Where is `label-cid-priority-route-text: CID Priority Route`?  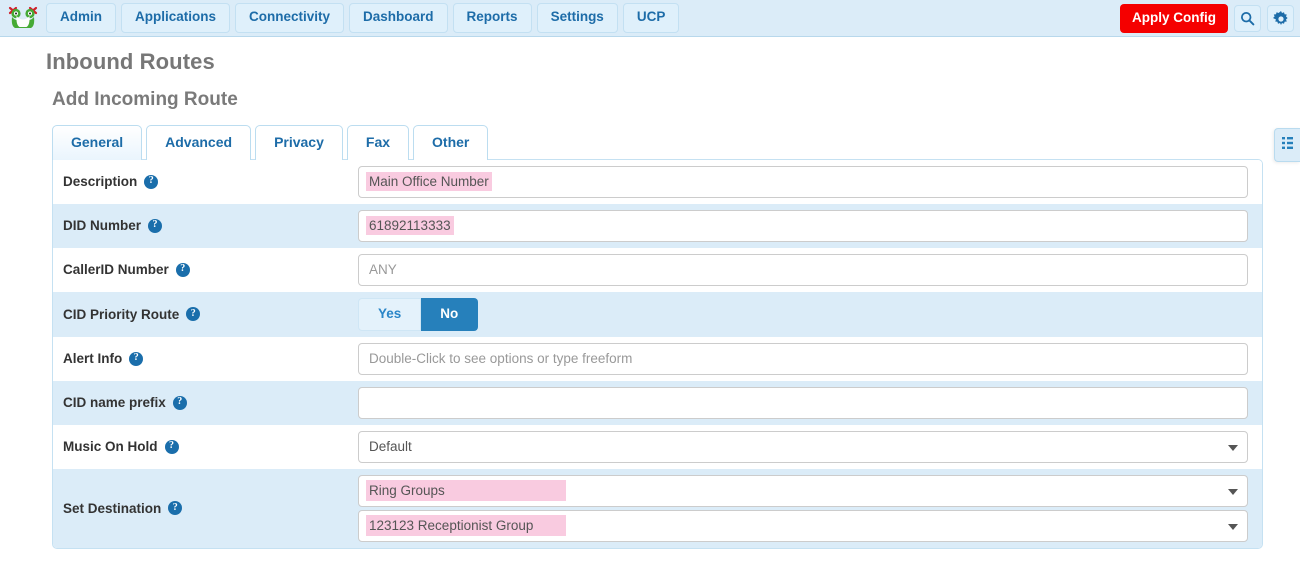 label-cid-priority-route-text: CID Priority Route is located at coordinates (121, 314).